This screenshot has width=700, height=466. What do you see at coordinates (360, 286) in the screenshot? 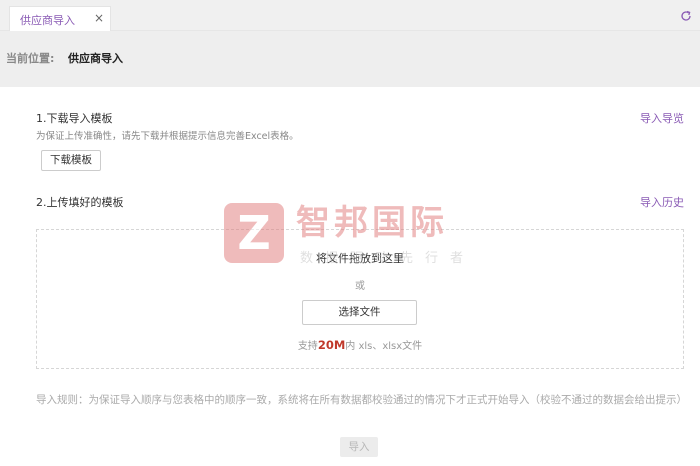
I see `dropzone-or-text: 或` at bounding box center [360, 286].